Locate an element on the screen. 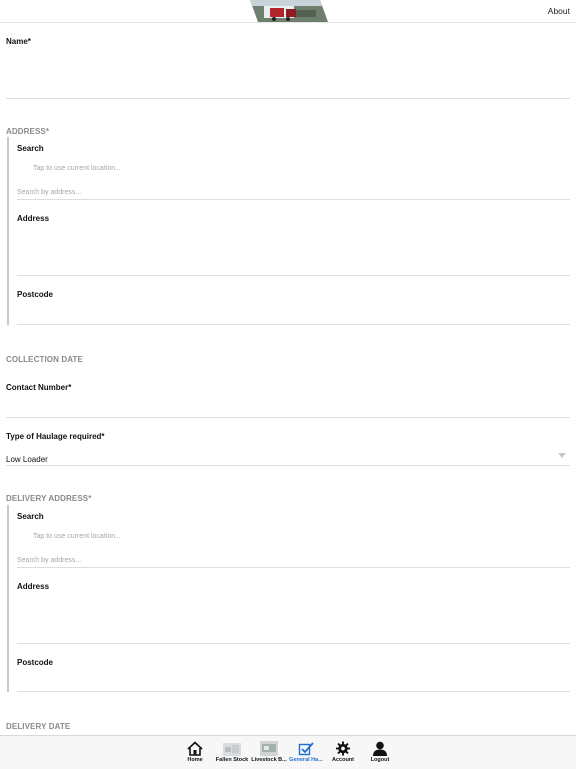 The height and width of the screenshot is (769, 576). gear-icon is located at coordinates (343, 748).